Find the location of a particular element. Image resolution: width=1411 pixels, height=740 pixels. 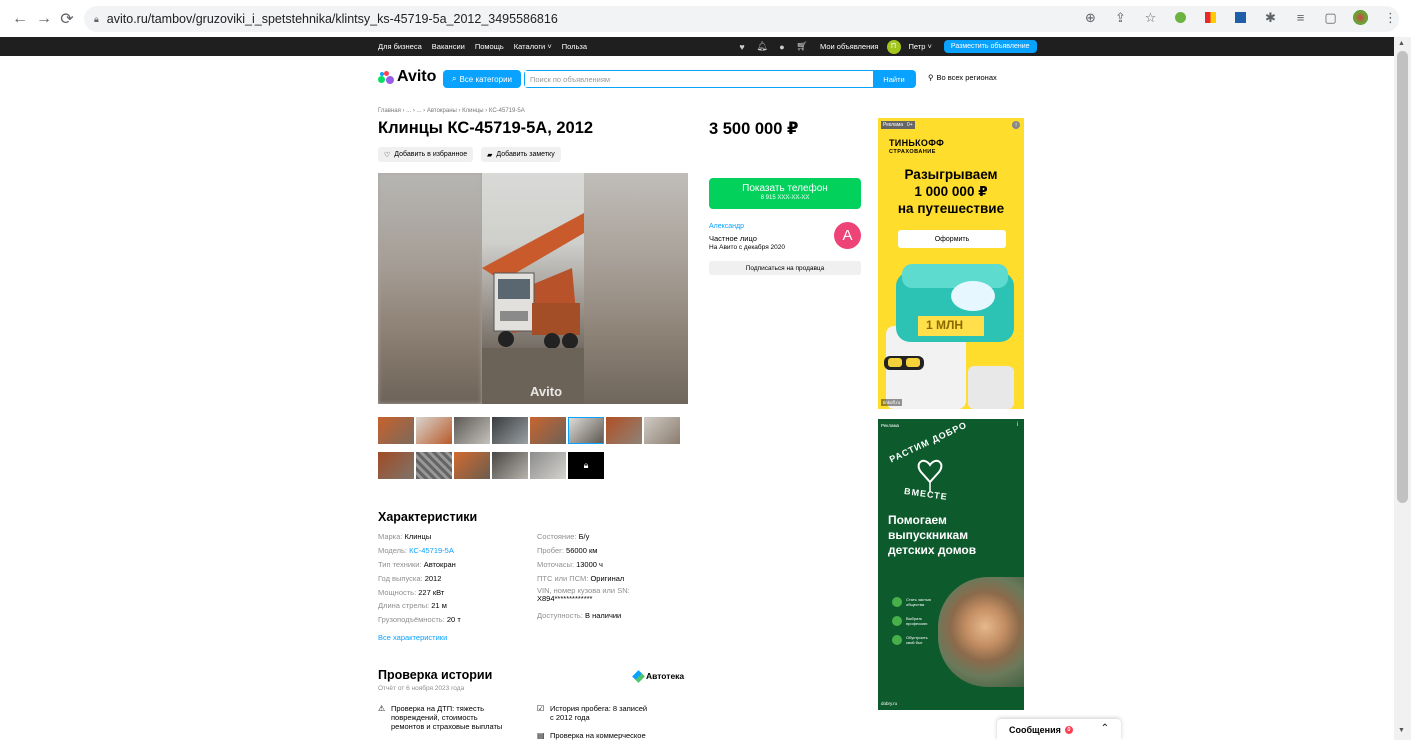

ad-bullet: Обустроить свой быт is located at coordinates (915, 640).